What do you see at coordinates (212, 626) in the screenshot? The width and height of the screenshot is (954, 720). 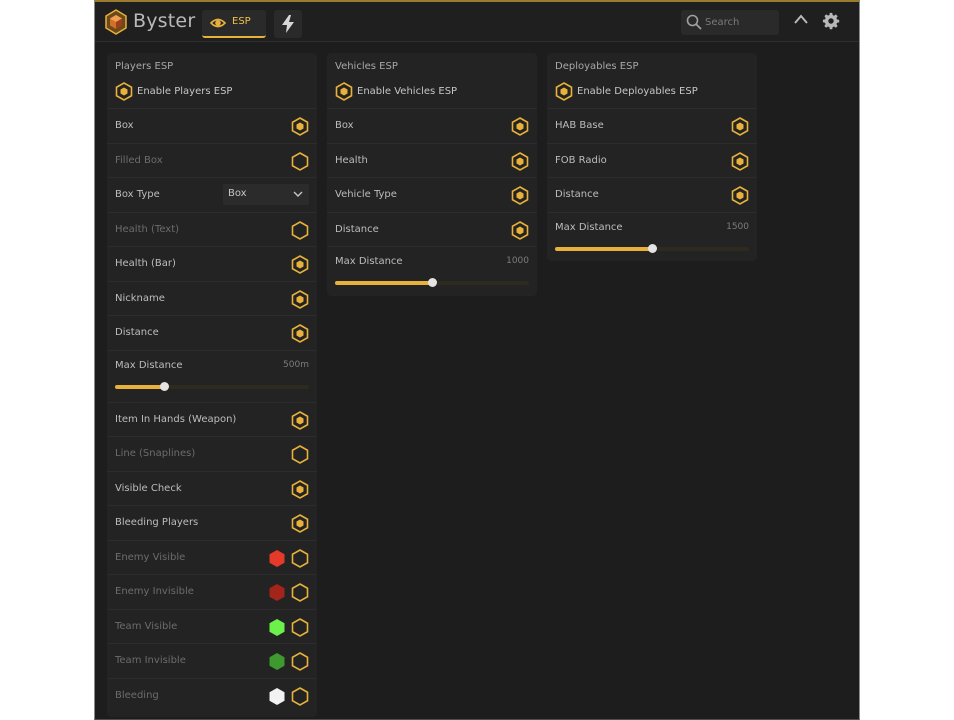 I see `setting-row-team-visible: Team Visible` at bounding box center [212, 626].